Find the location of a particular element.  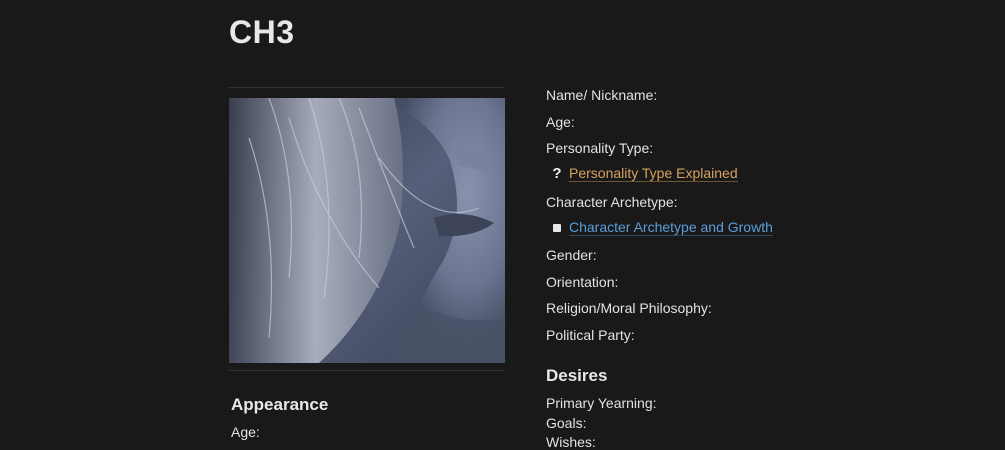

orientation-label: Orientation: is located at coordinates (582, 282).